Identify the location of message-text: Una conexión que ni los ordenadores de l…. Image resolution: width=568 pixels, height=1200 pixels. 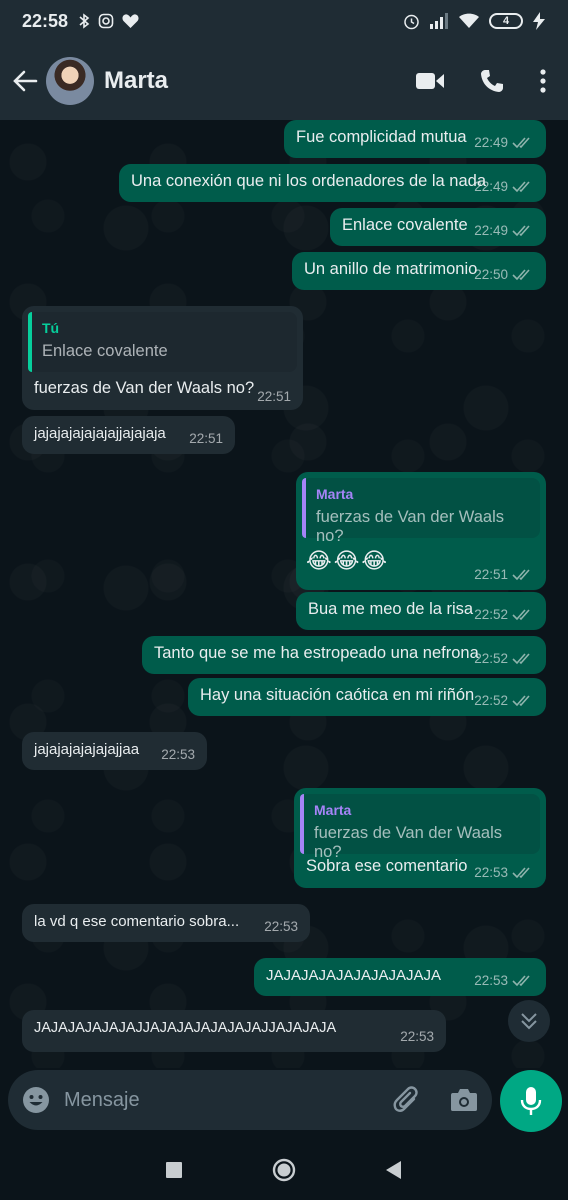
(309, 181).